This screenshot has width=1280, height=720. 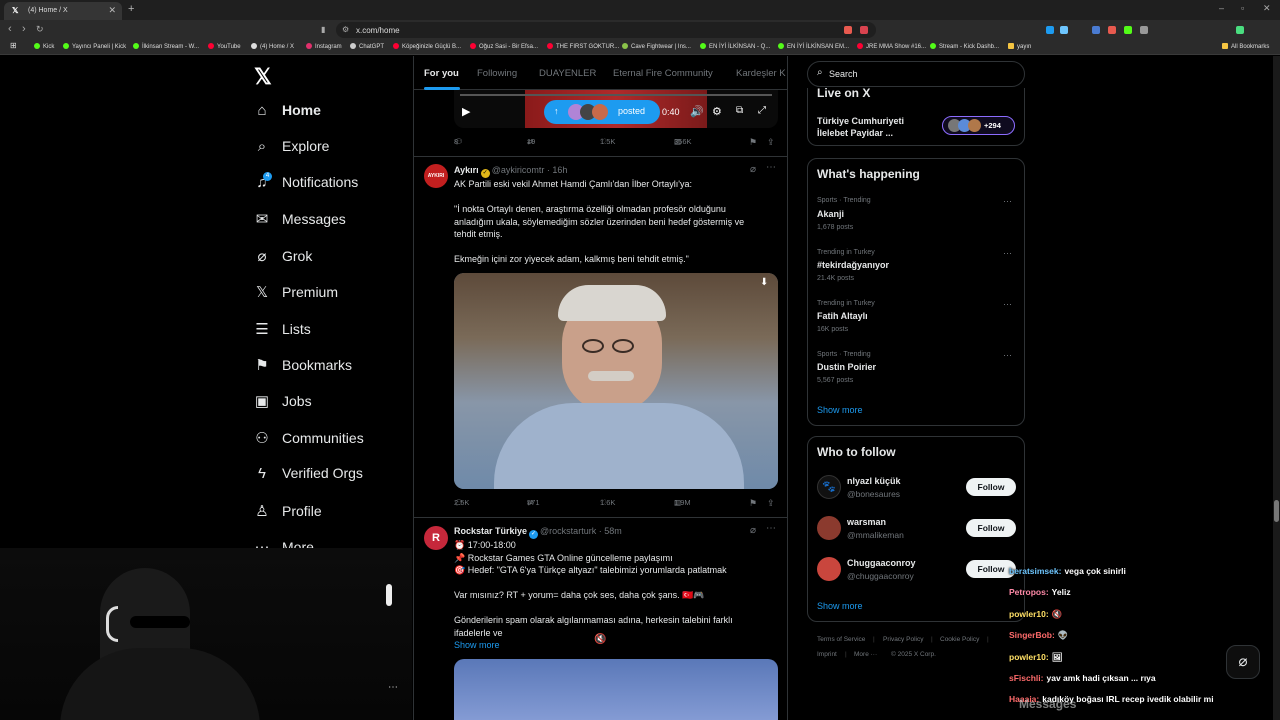 I want to click on nav-grok: ⌀ Grok, so click(x=283, y=259).